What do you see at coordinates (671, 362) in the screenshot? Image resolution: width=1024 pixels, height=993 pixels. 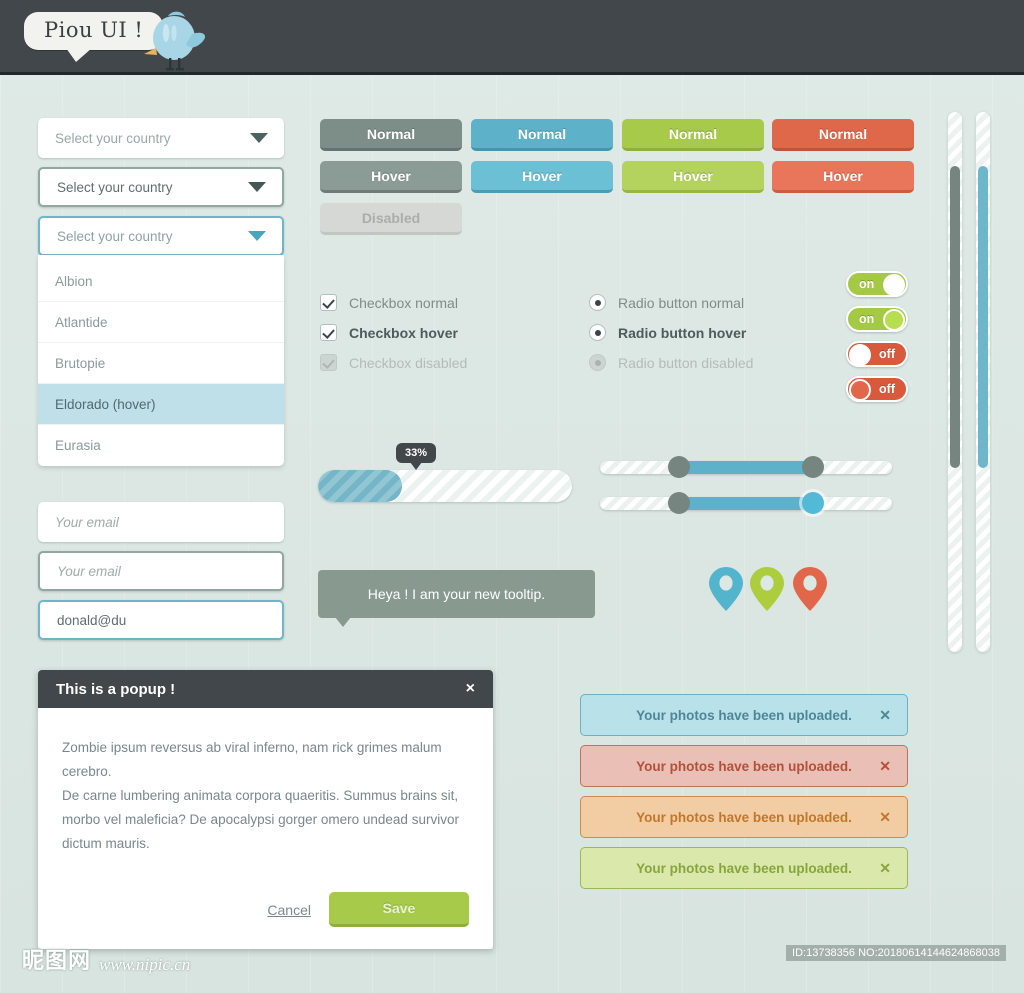 I see `radio-disabled: Radio button disabled` at bounding box center [671, 362].